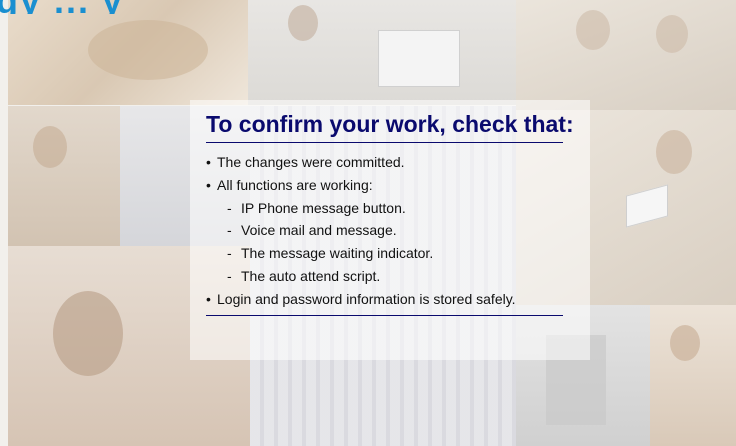 Image resolution: width=736 pixels, height=446 pixels. Describe the element at coordinates (626, 55) in the screenshot. I see `photo-meeting` at that location.